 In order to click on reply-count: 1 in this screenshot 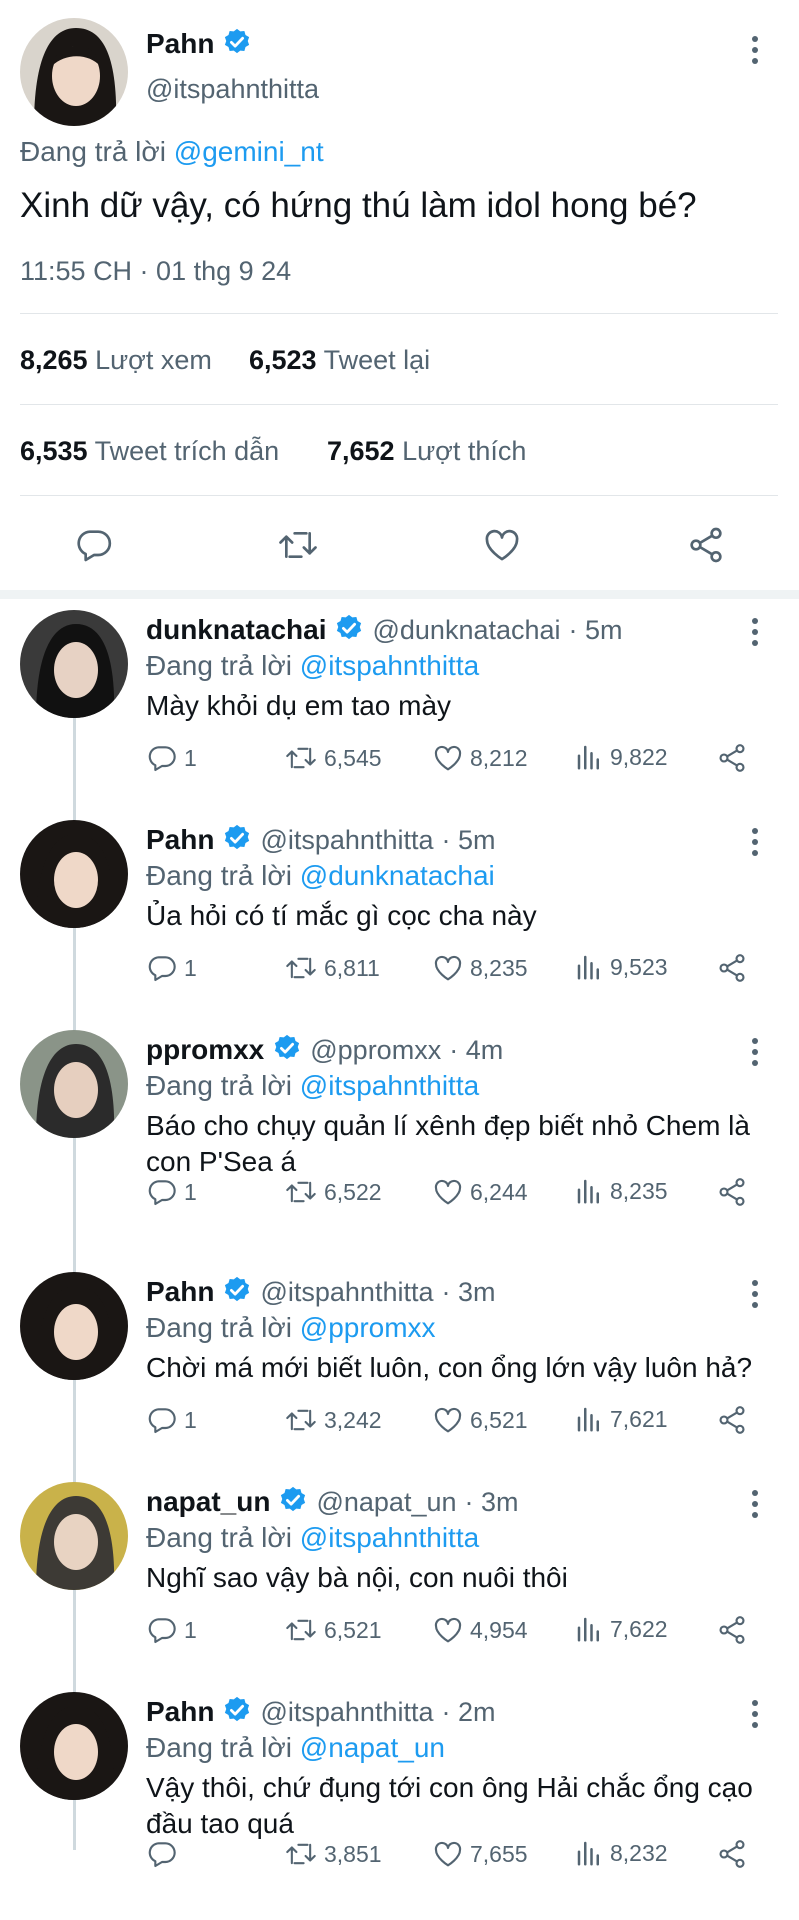, I will do `click(190, 967)`.